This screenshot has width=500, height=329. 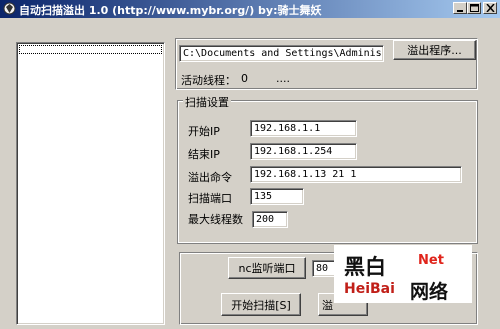 I want to click on max-threads-label: 最大线程数, so click(x=215, y=219).